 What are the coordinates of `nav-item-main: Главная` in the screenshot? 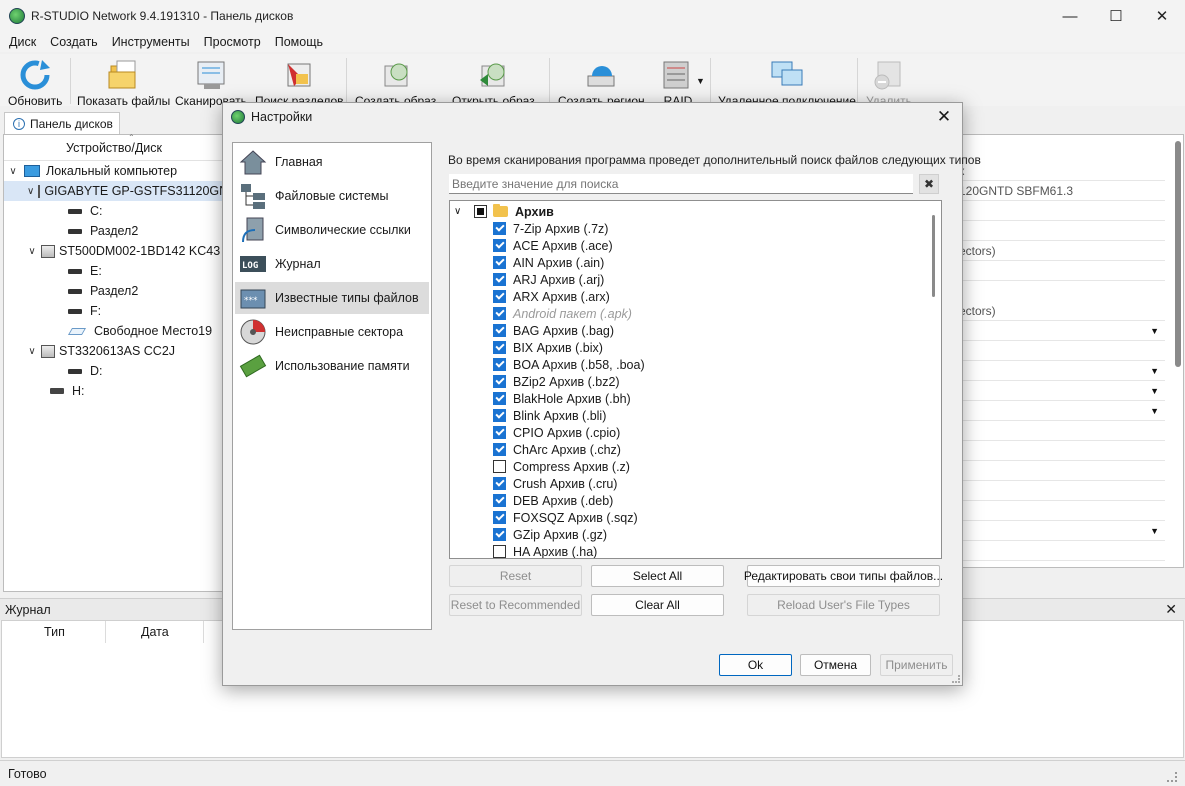 It's located at (332, 162).